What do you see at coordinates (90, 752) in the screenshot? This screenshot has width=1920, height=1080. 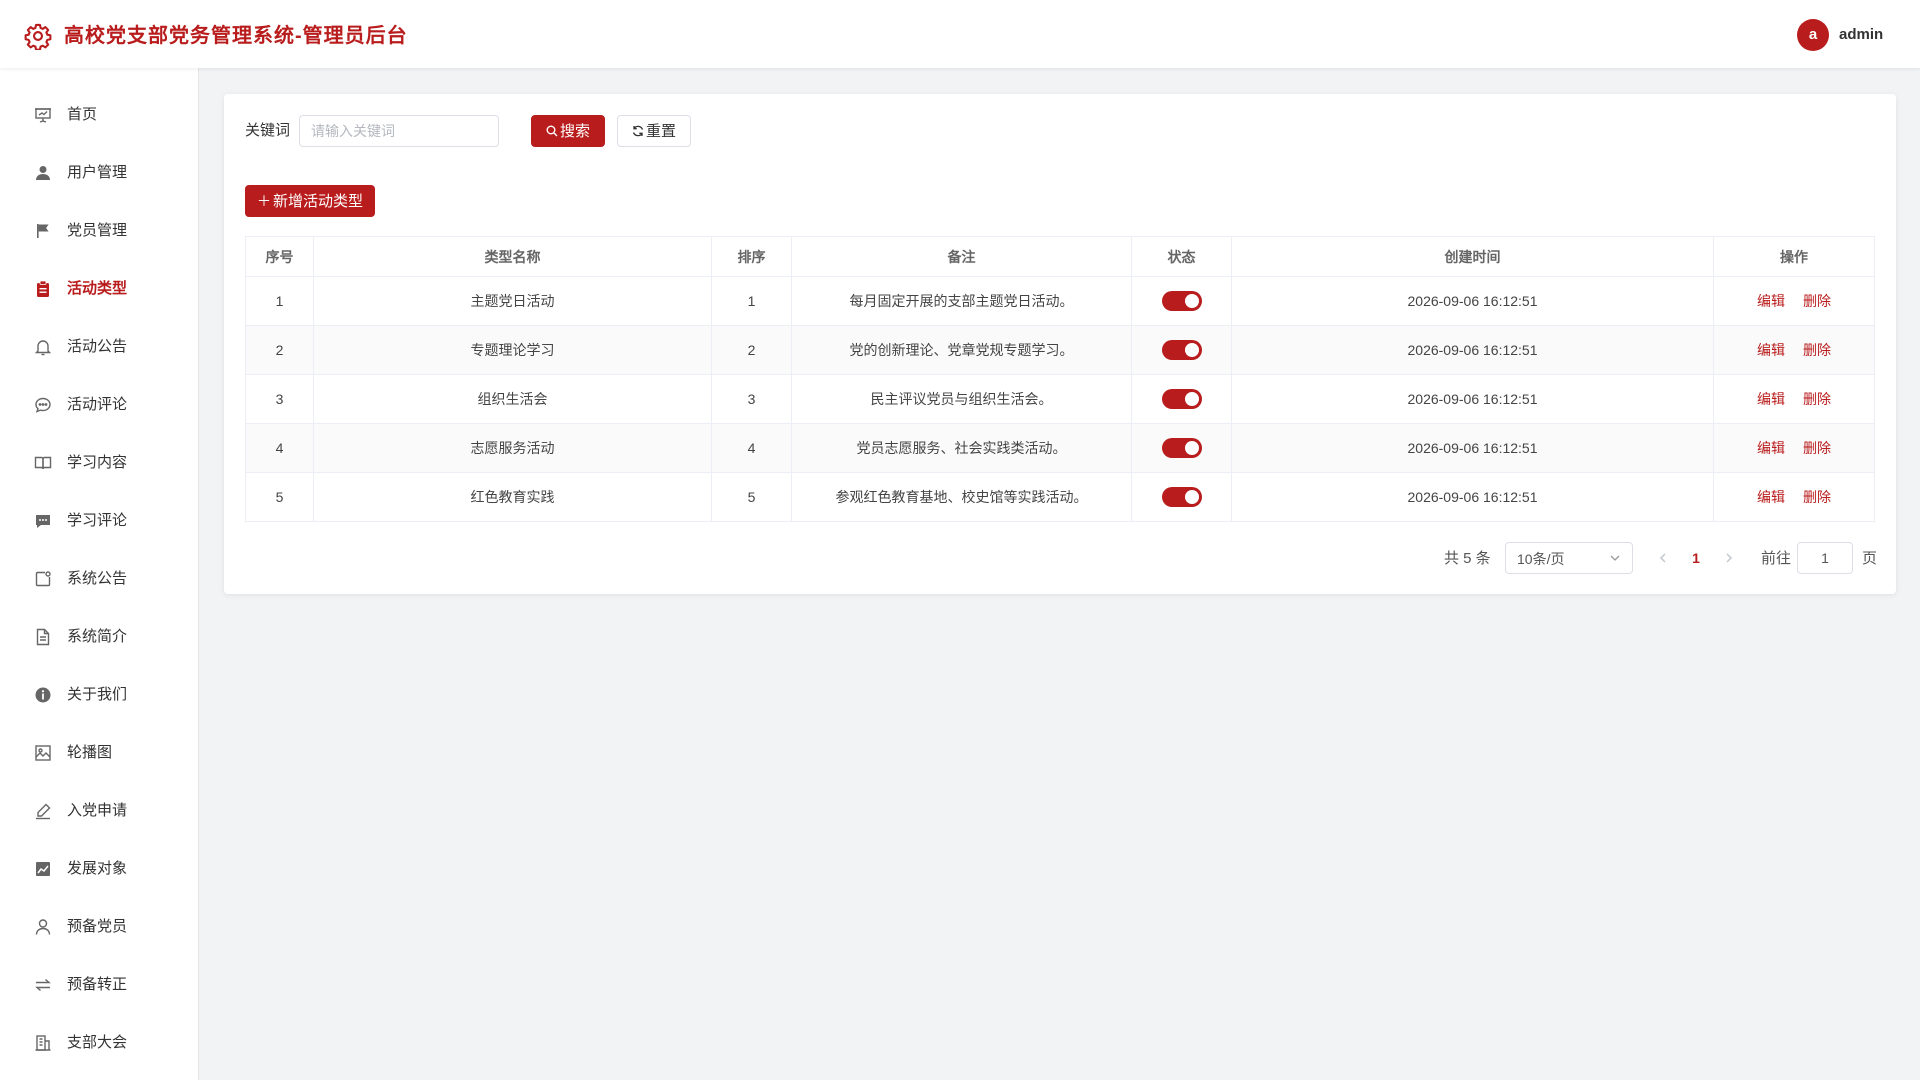 I see `sidebar-item-label: 轮播图` at bounding box center [90, 752].